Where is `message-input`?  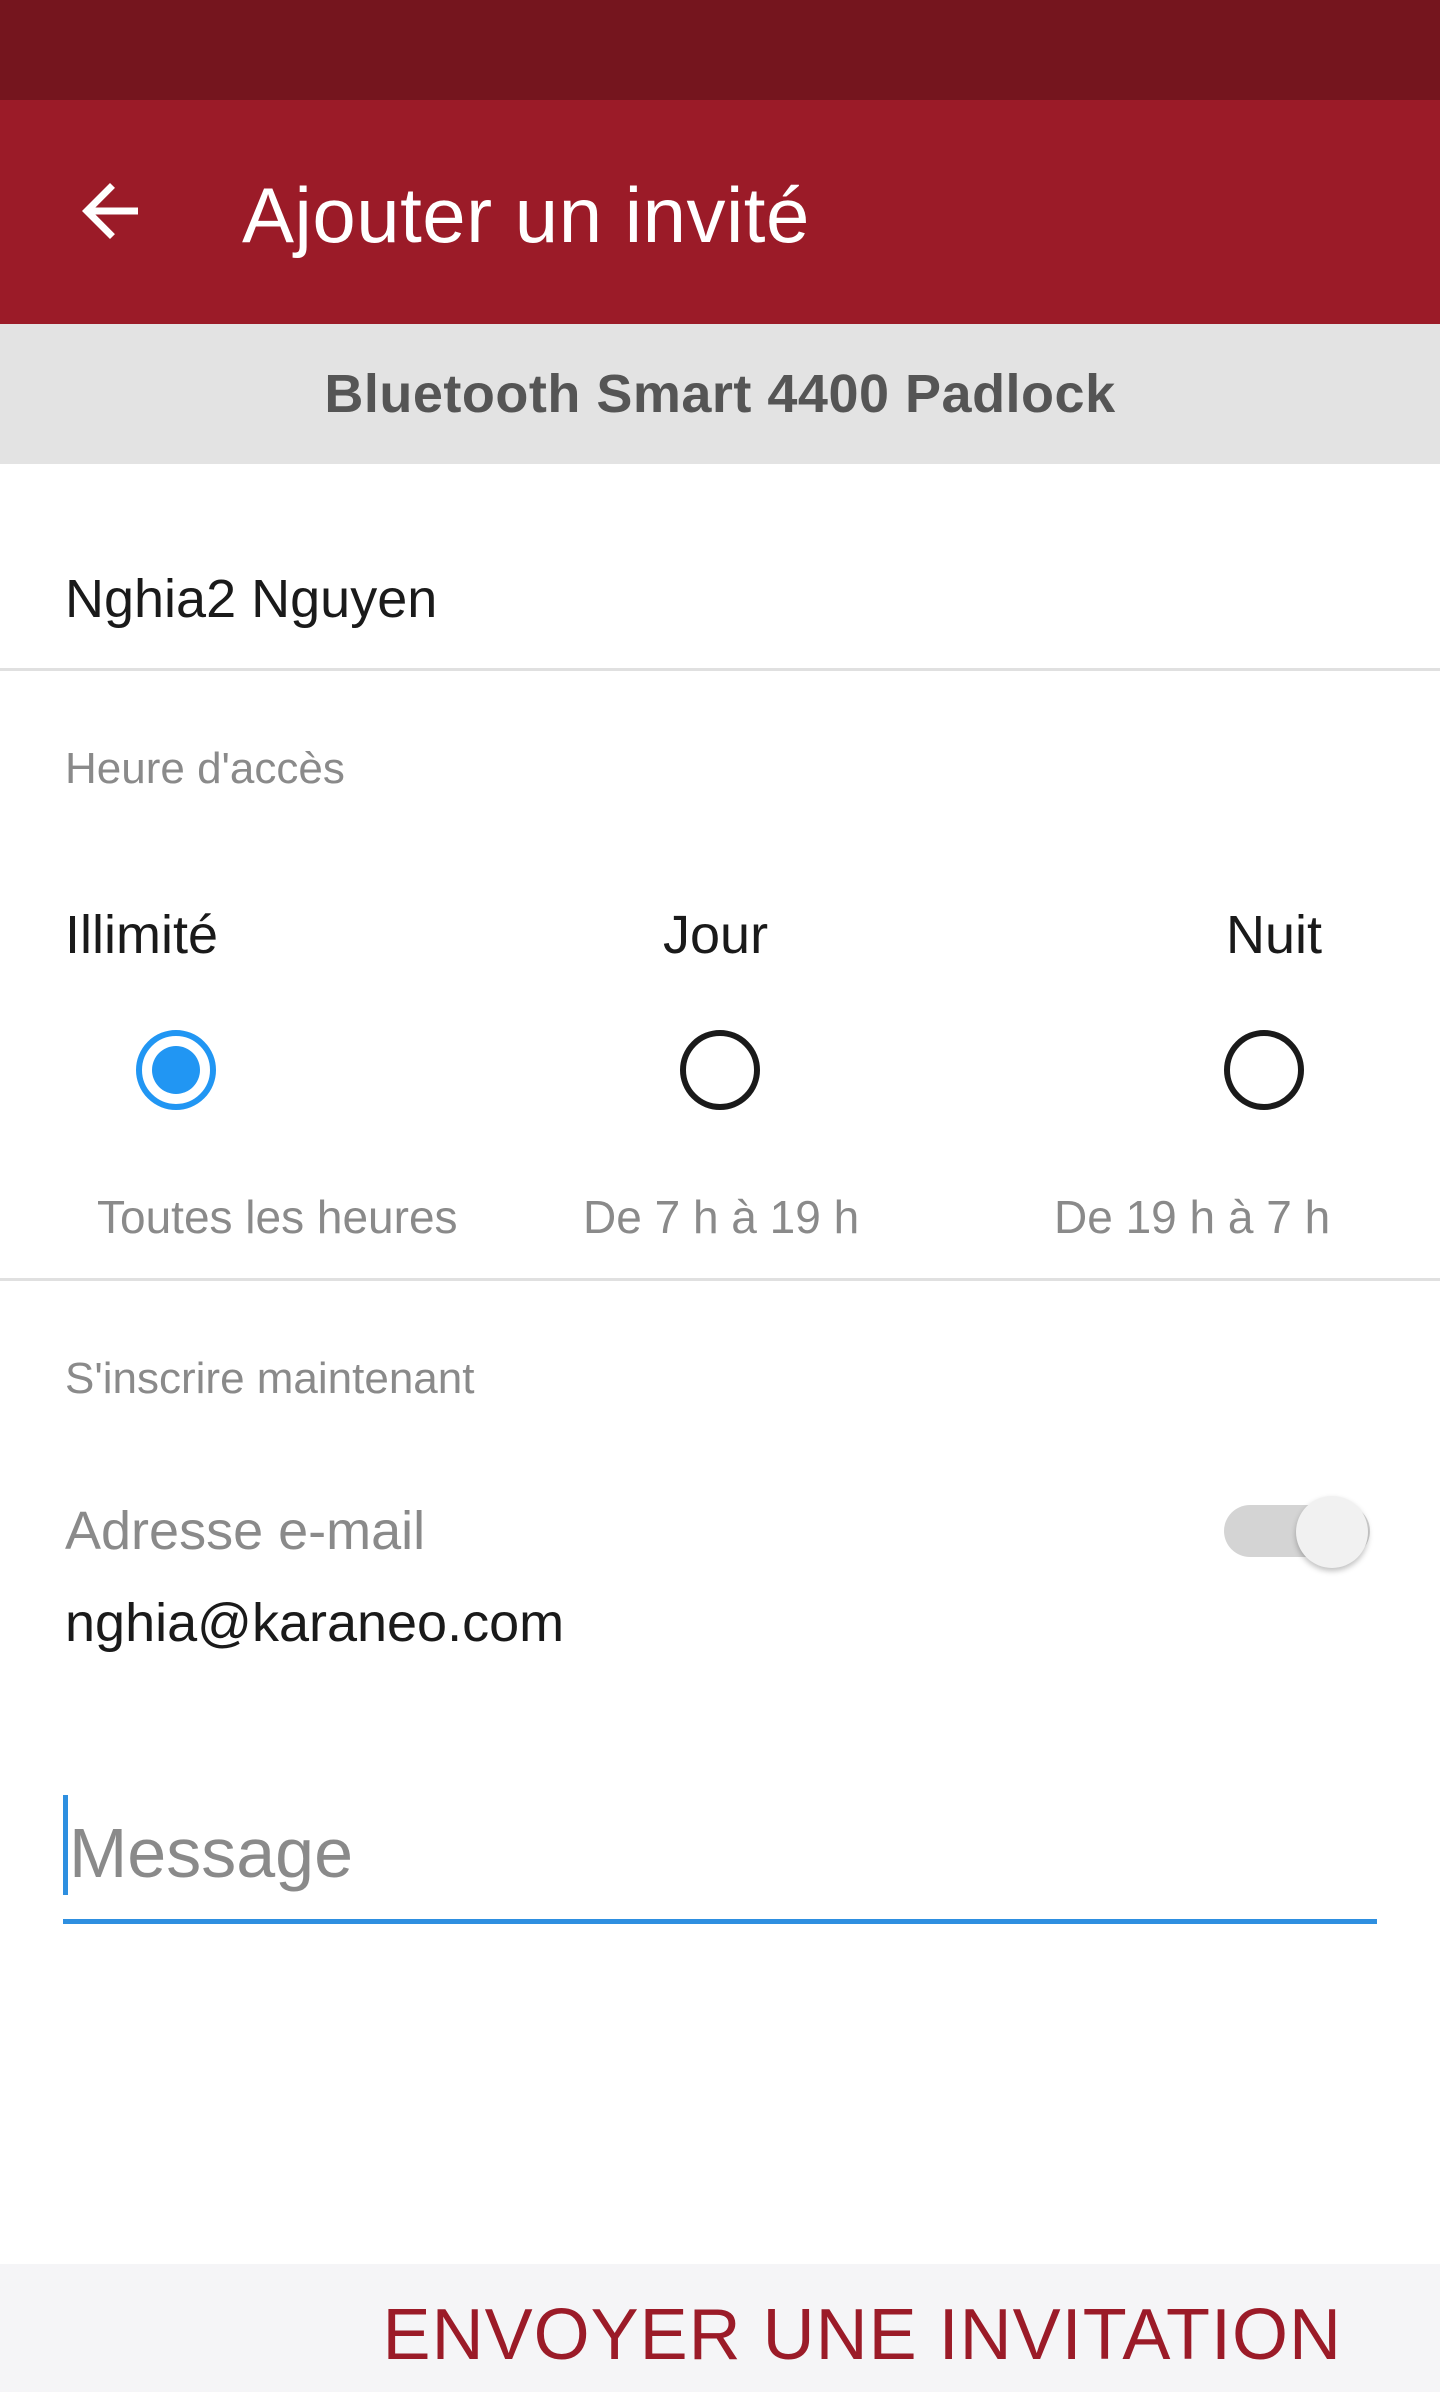 message-input is located at coordinates (720, 1852).